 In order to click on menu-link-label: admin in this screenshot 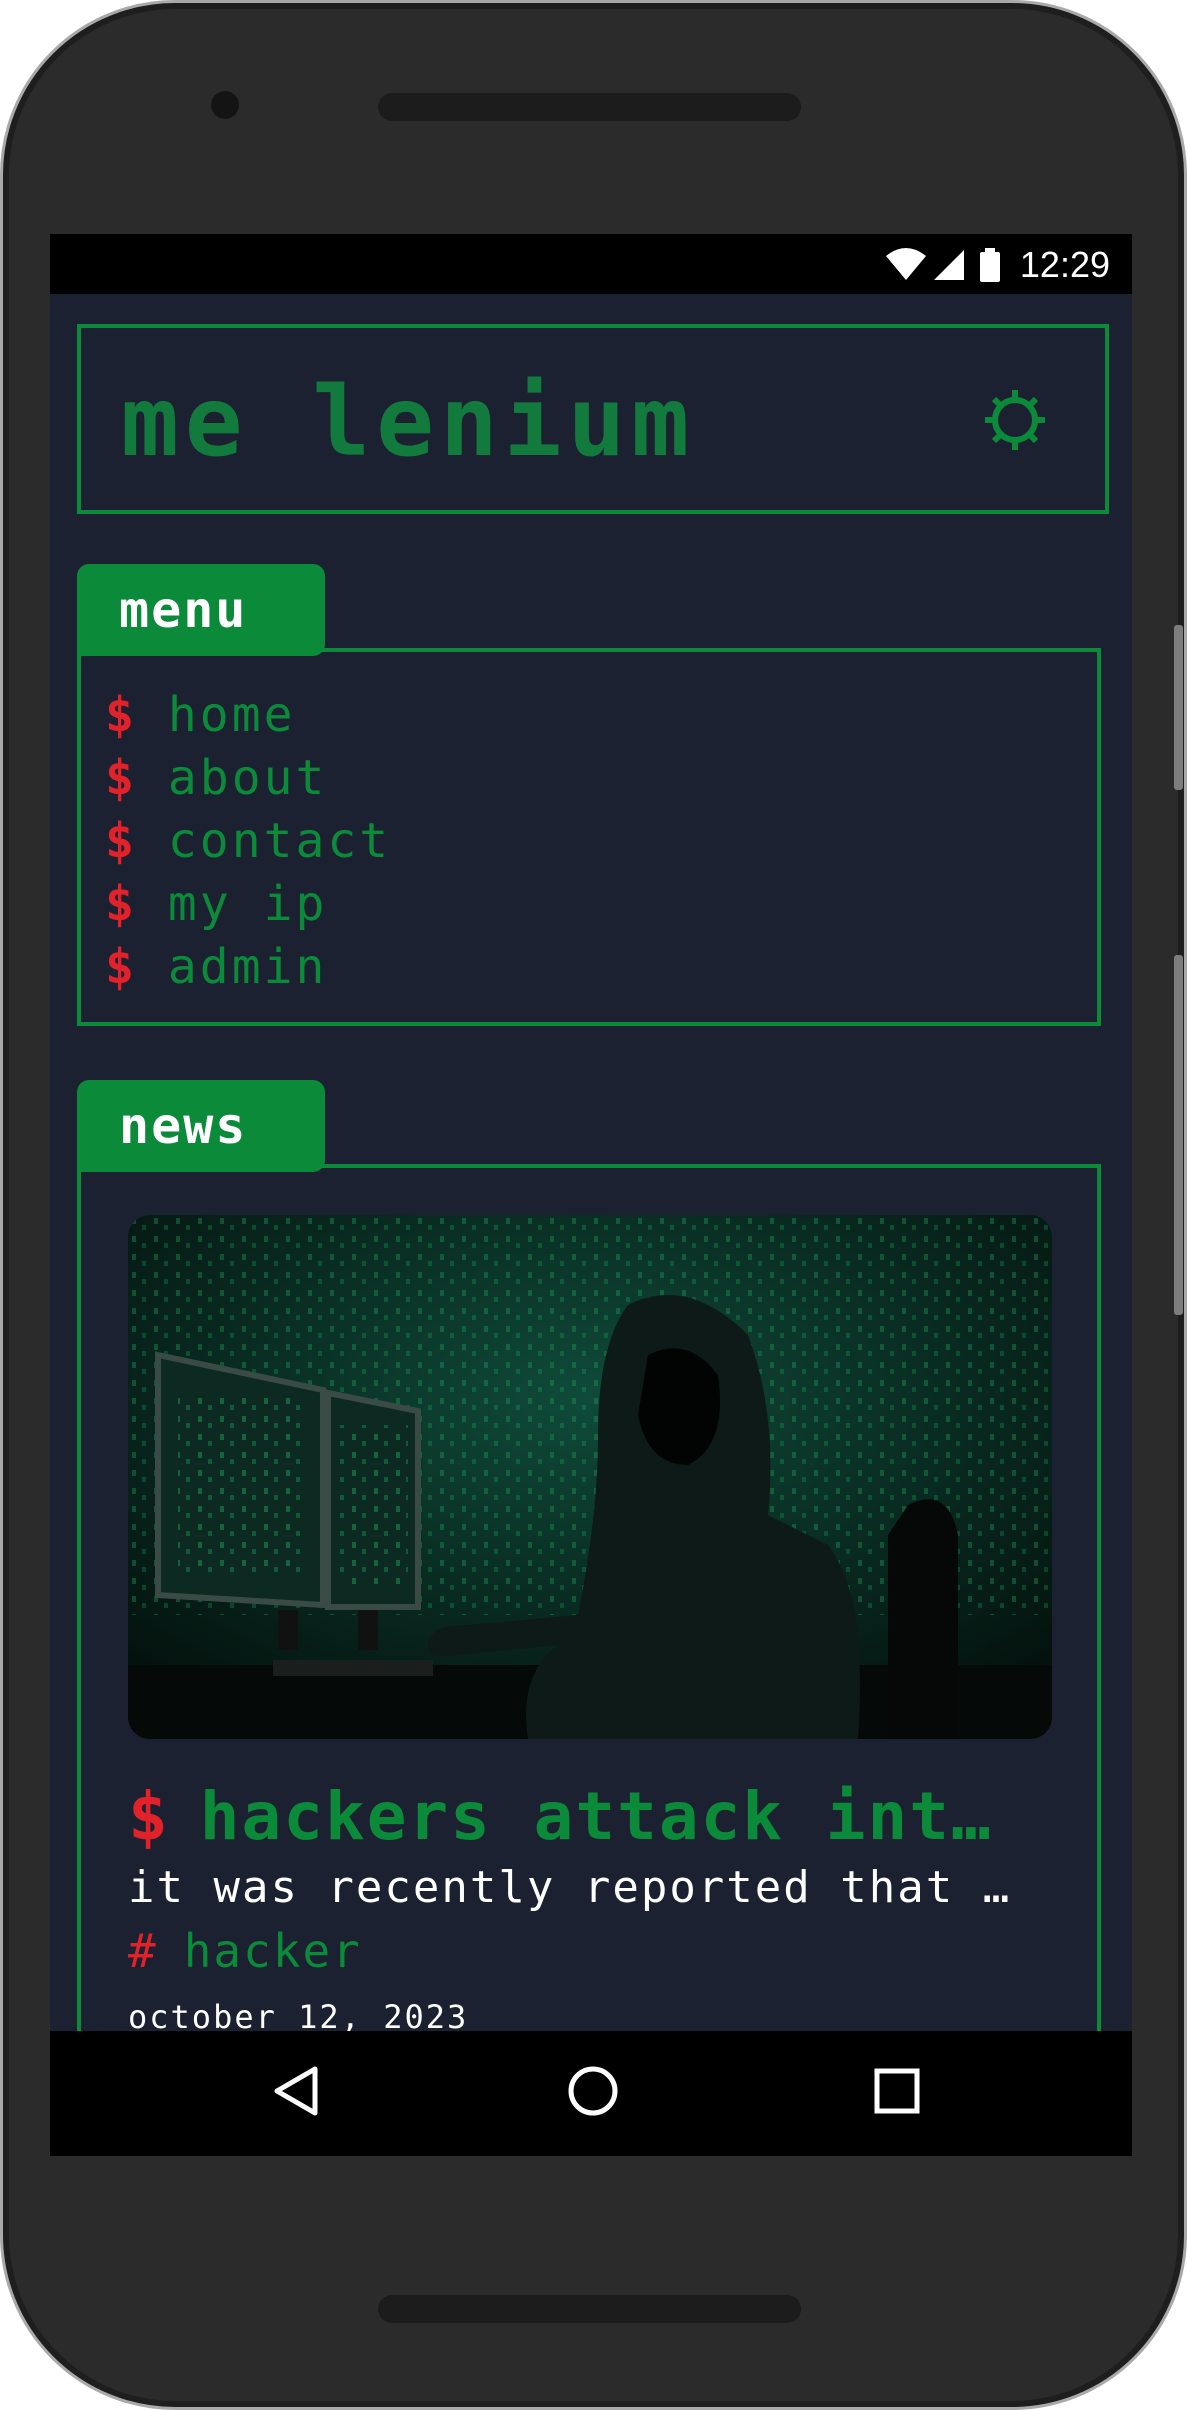, I will do `click(248, 967)`.